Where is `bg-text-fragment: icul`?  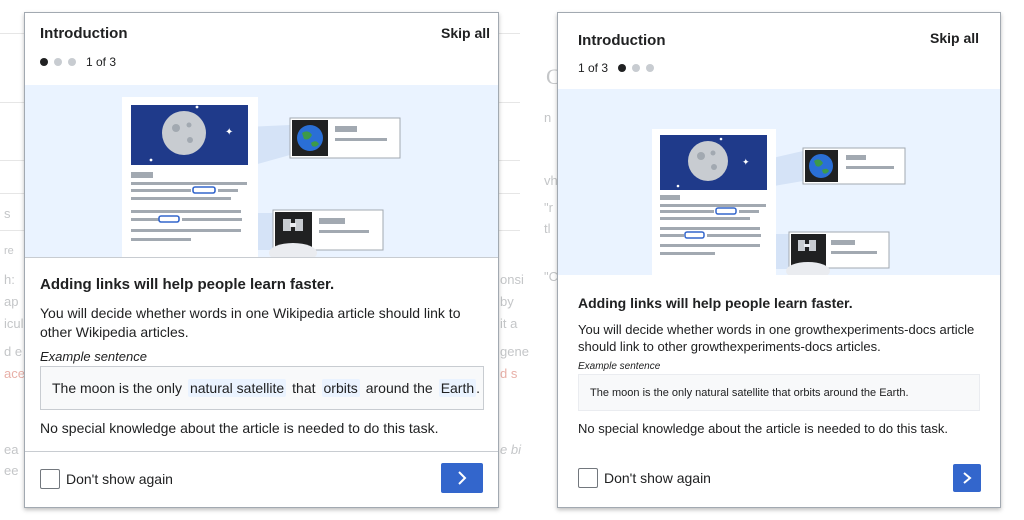
bg-text-fragment: icul is located at coordinates (14, 323).